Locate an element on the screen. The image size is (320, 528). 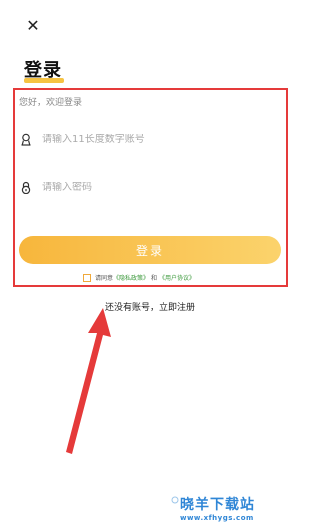
watermark-url: www.xfhygs.com is located at coordinates (217, 518).